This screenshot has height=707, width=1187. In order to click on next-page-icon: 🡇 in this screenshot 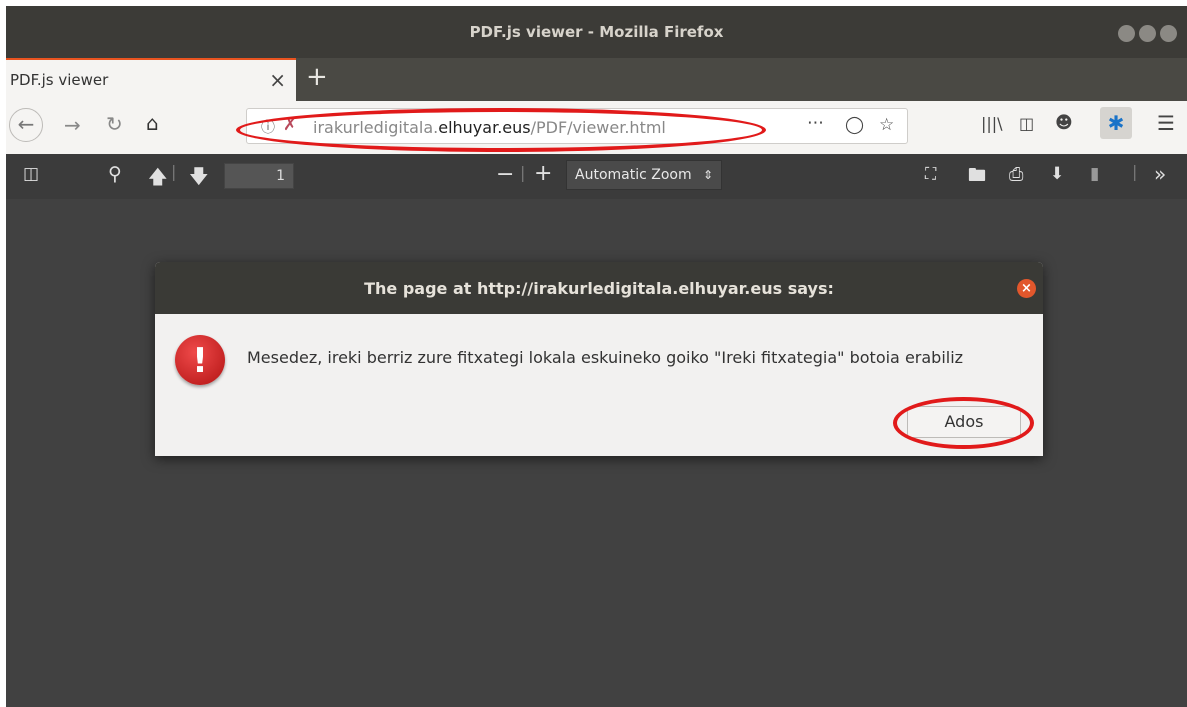, I will do `click(199, 179)`.